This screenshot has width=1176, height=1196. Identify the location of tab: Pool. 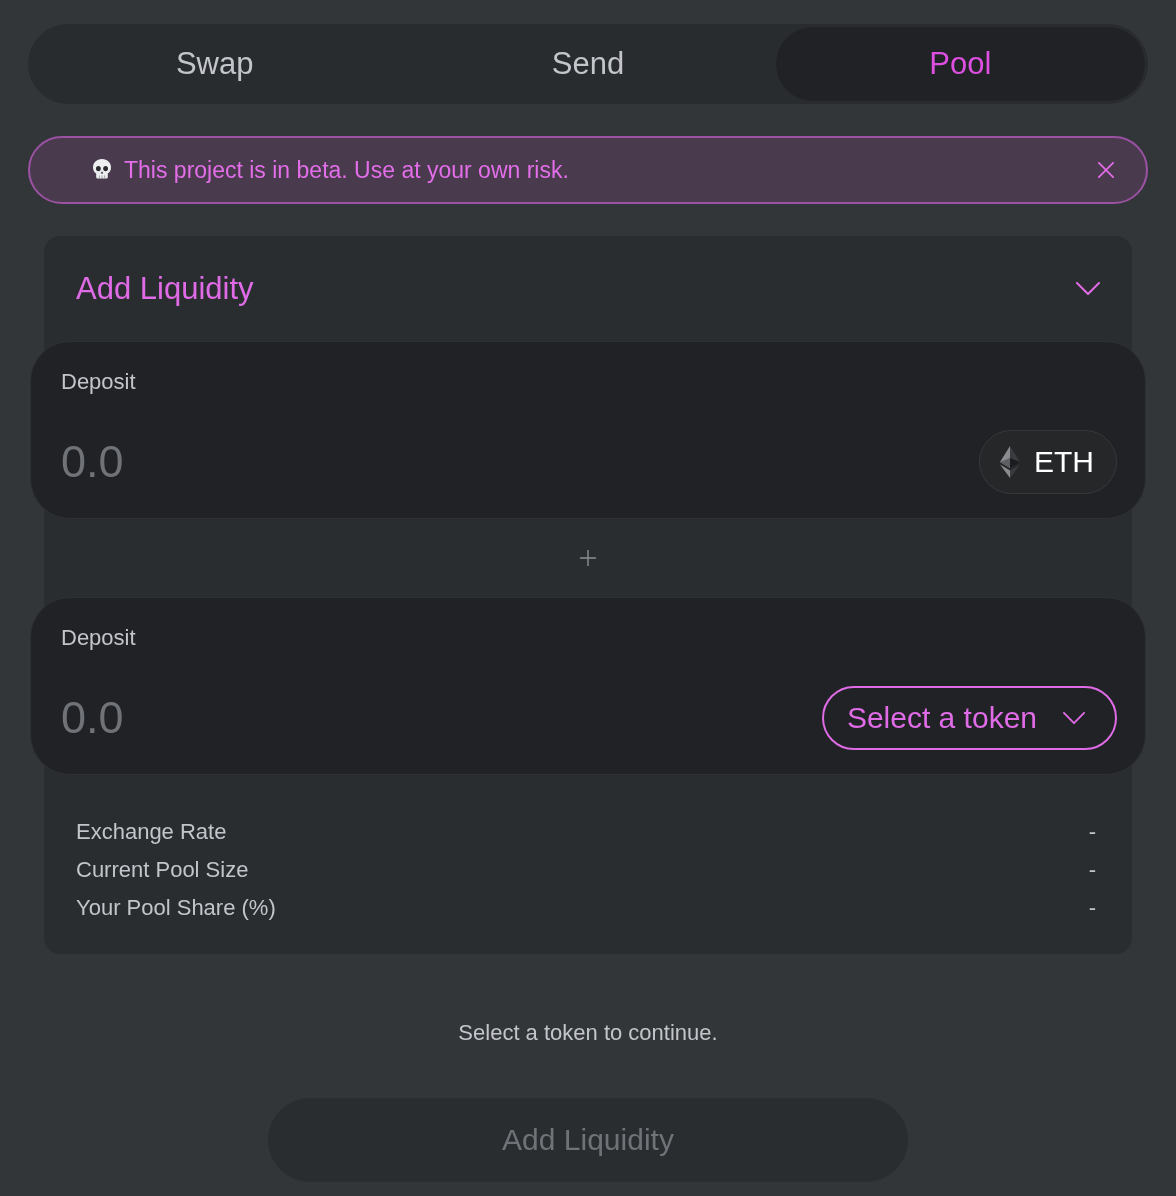
(960, 64).